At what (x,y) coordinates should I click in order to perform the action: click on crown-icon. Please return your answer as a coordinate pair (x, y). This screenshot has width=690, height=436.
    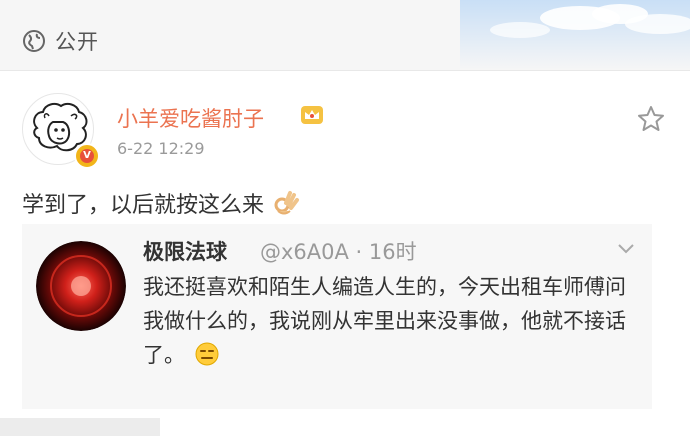
    Looking at the image, I should click on (312, 115).